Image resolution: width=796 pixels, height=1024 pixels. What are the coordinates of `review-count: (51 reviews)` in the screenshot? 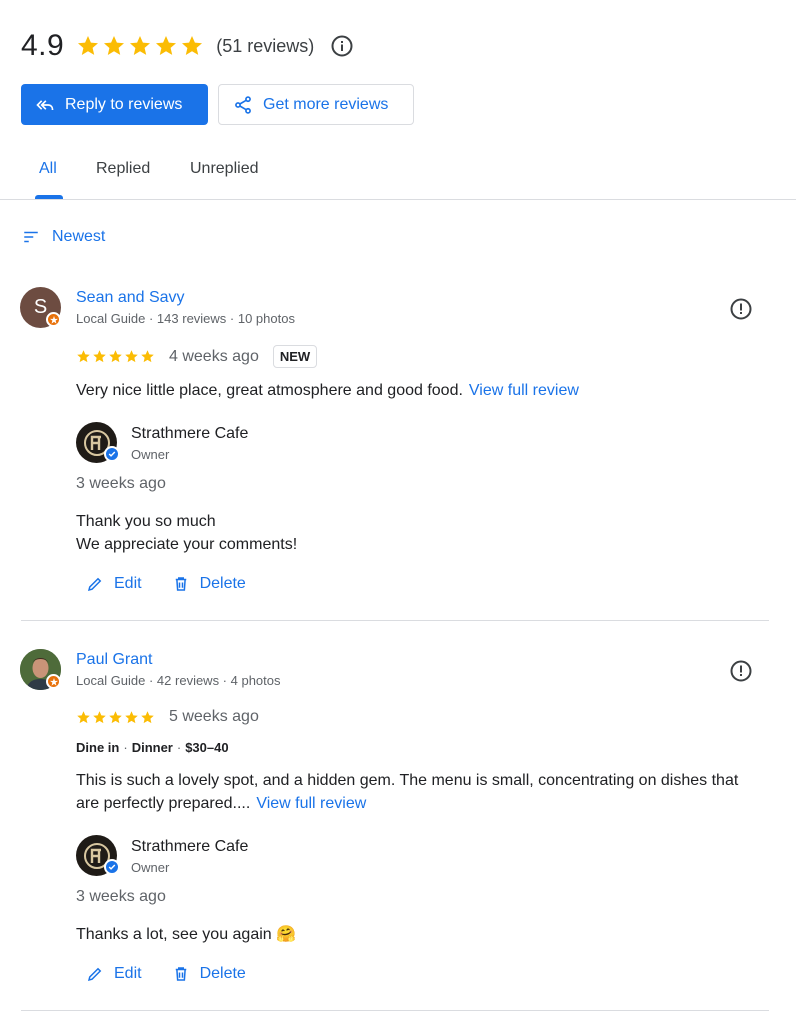 It's located at (265, 45).